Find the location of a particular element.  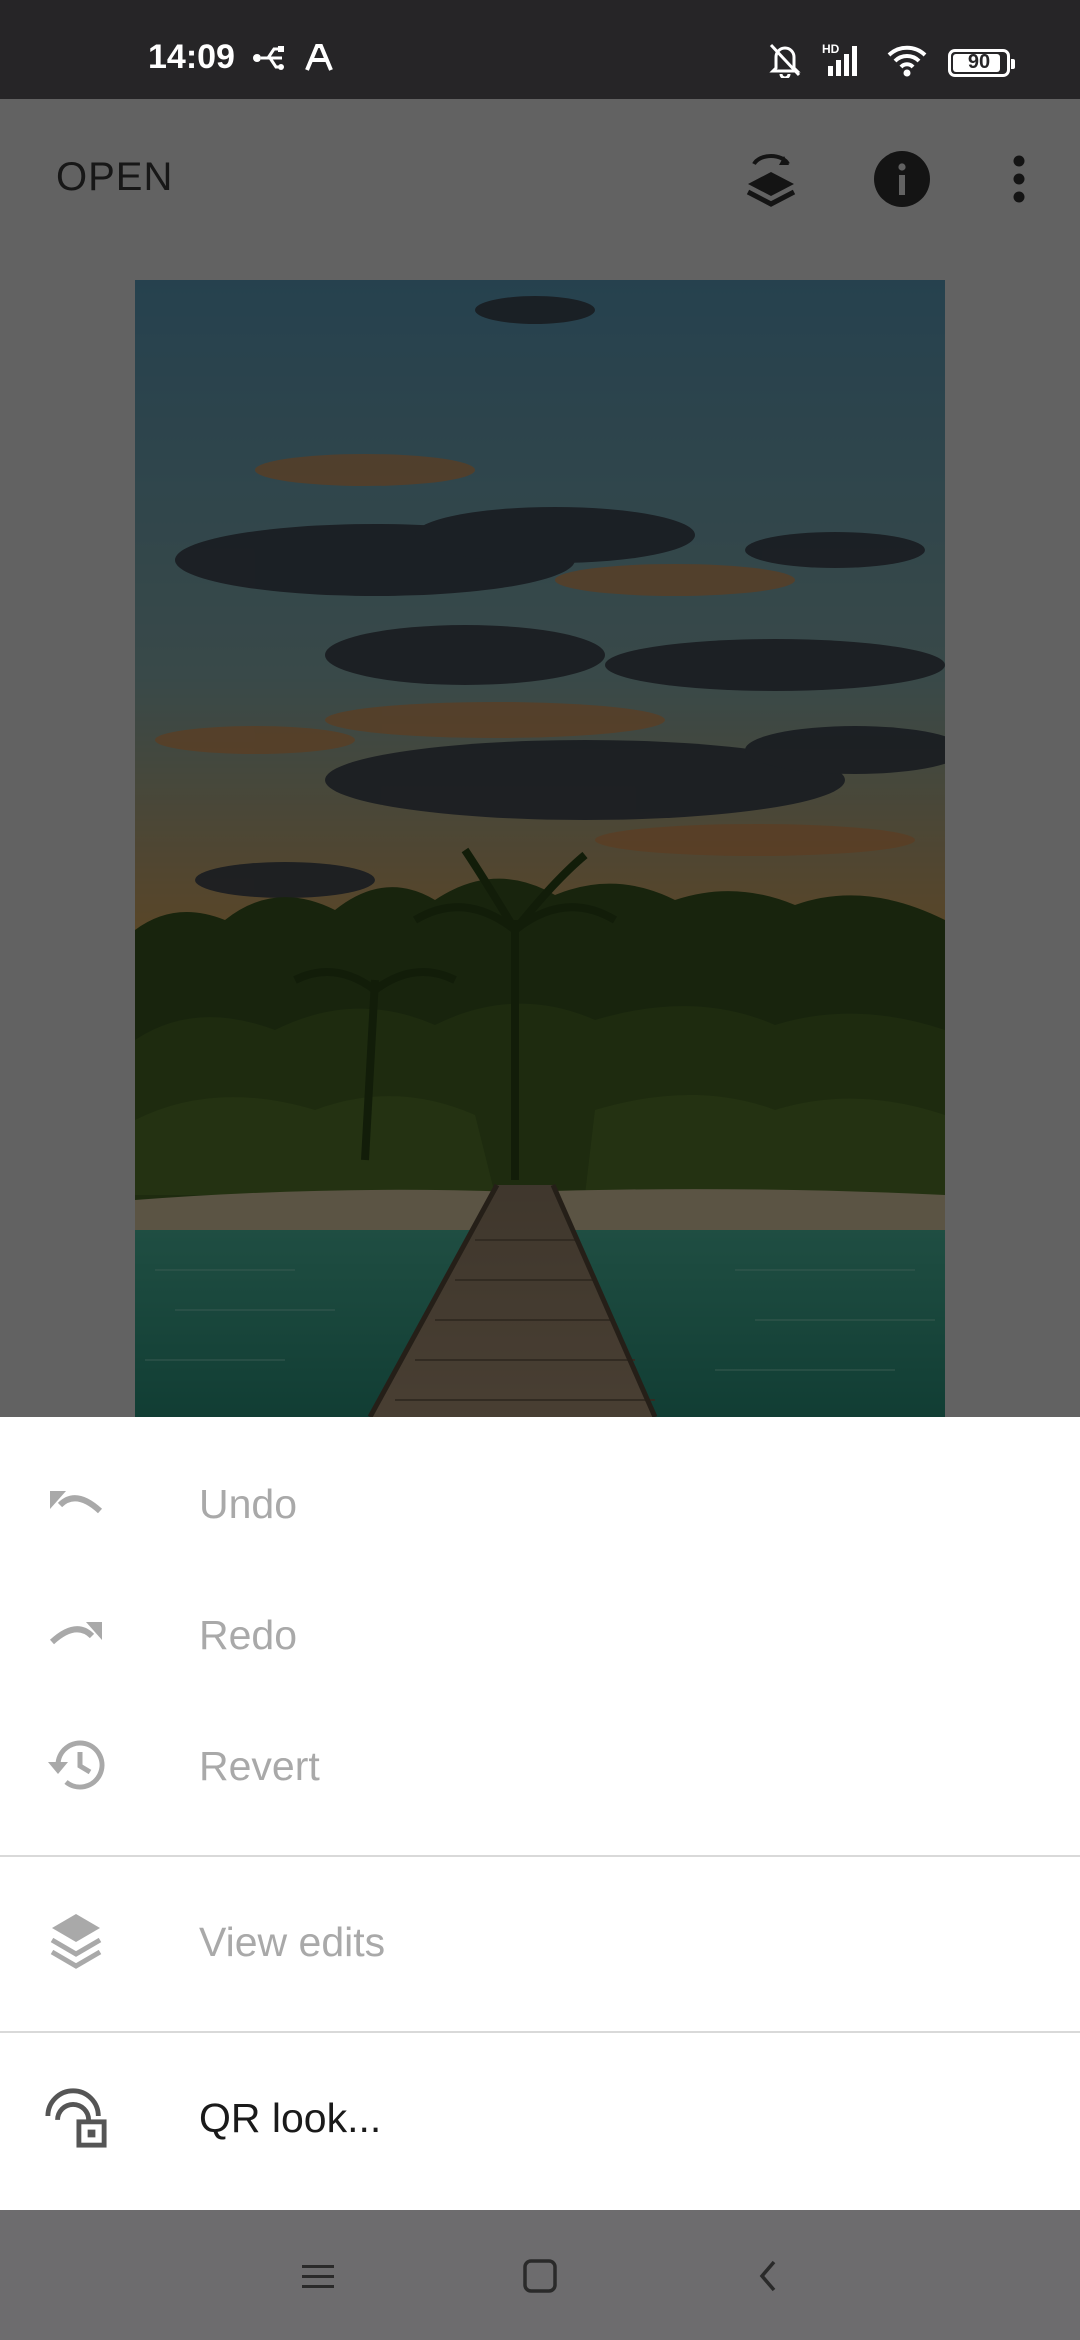

menu-label-undo: Undo is located at coordinates (248, 1504).